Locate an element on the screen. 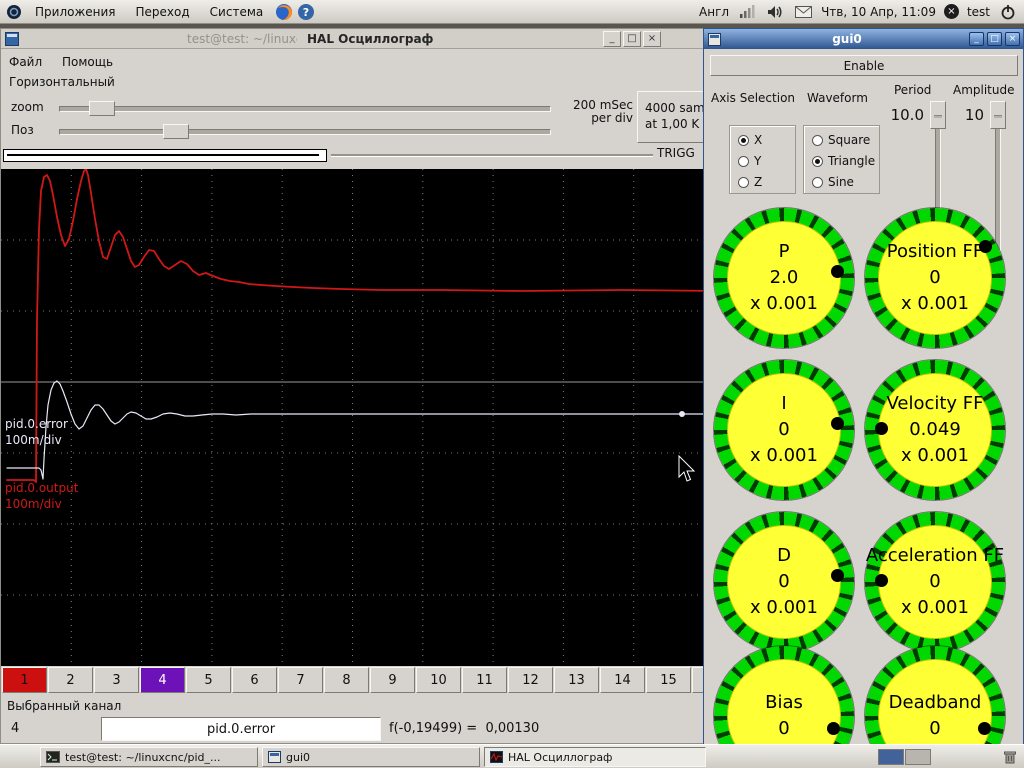  selected-channel-label: Выбранный канал is located at coordinates (64, 706).